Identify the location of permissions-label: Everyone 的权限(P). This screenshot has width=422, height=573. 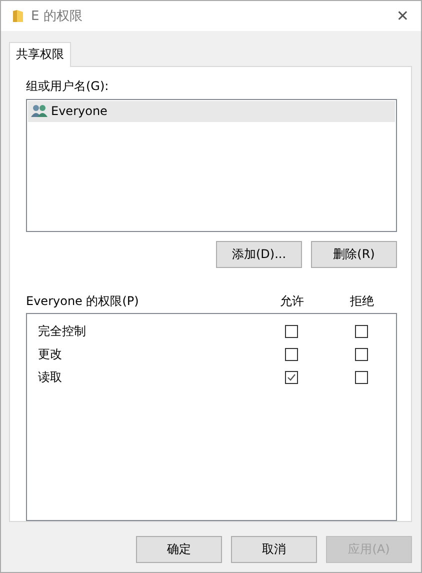
(83, 301).